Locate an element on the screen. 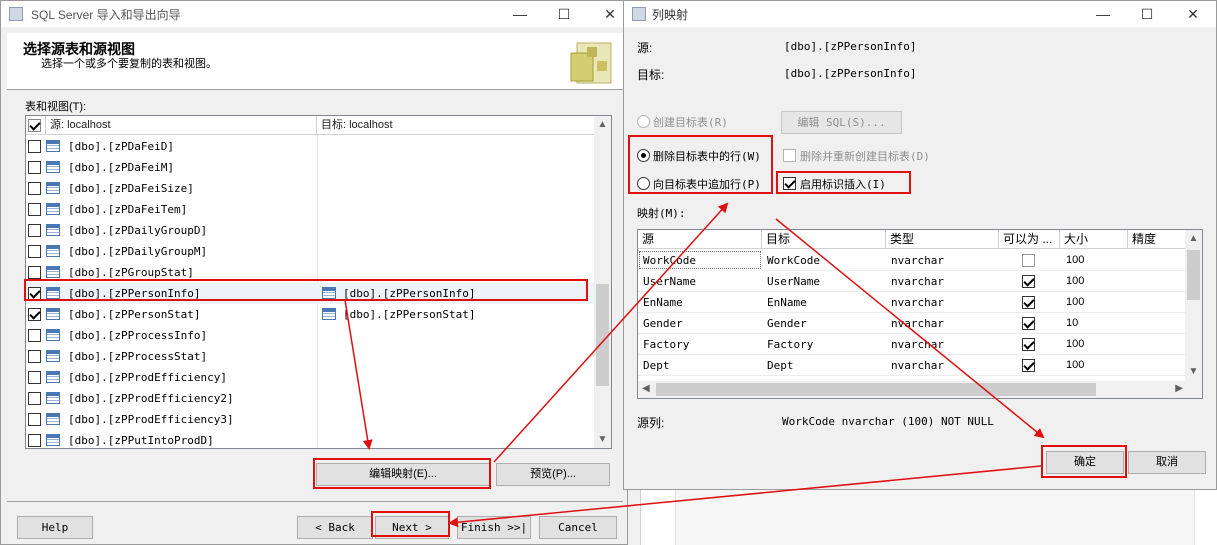 The height and width of the screenshot is (545, 1217). mapping-titlebar: 列映射 — ☐ ✕ is located at coordinates (920, 14).